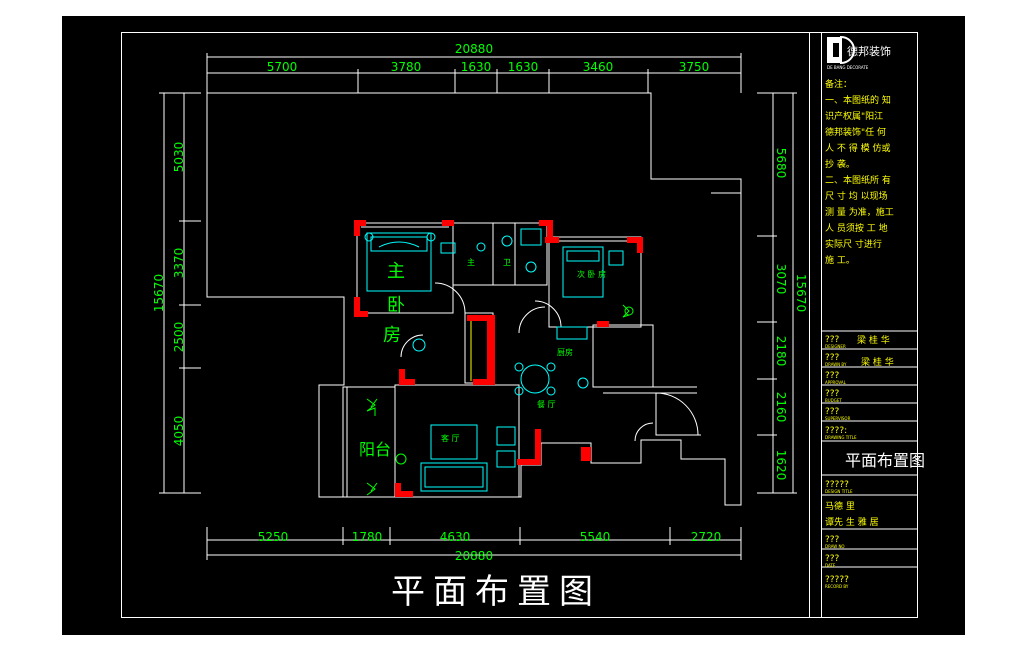  Describe the element at coordinates (546, 404) in the screenshot. I see `room-dining-label: 餐 厅` at that location.